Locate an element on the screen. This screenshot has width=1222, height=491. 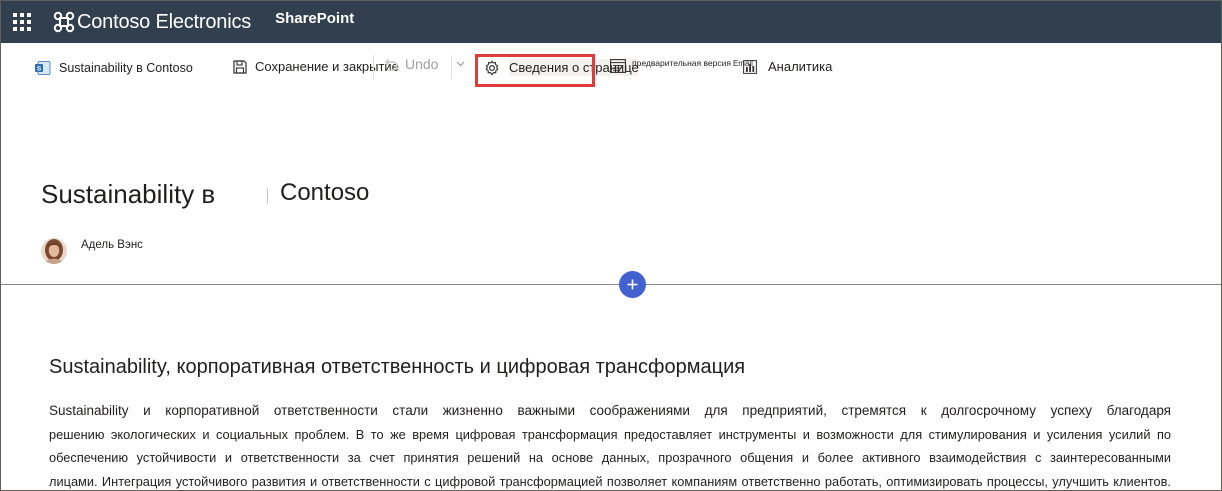
avatar is located at coordinates (54, 251).